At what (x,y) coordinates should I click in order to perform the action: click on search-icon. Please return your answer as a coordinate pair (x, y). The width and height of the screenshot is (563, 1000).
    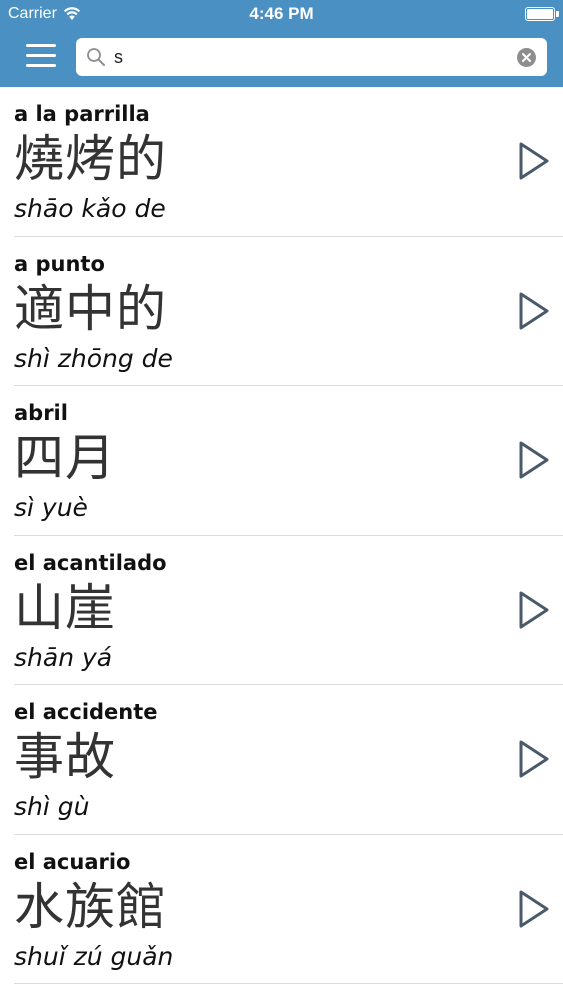
    Looking at the image, I should click on (96, 57).